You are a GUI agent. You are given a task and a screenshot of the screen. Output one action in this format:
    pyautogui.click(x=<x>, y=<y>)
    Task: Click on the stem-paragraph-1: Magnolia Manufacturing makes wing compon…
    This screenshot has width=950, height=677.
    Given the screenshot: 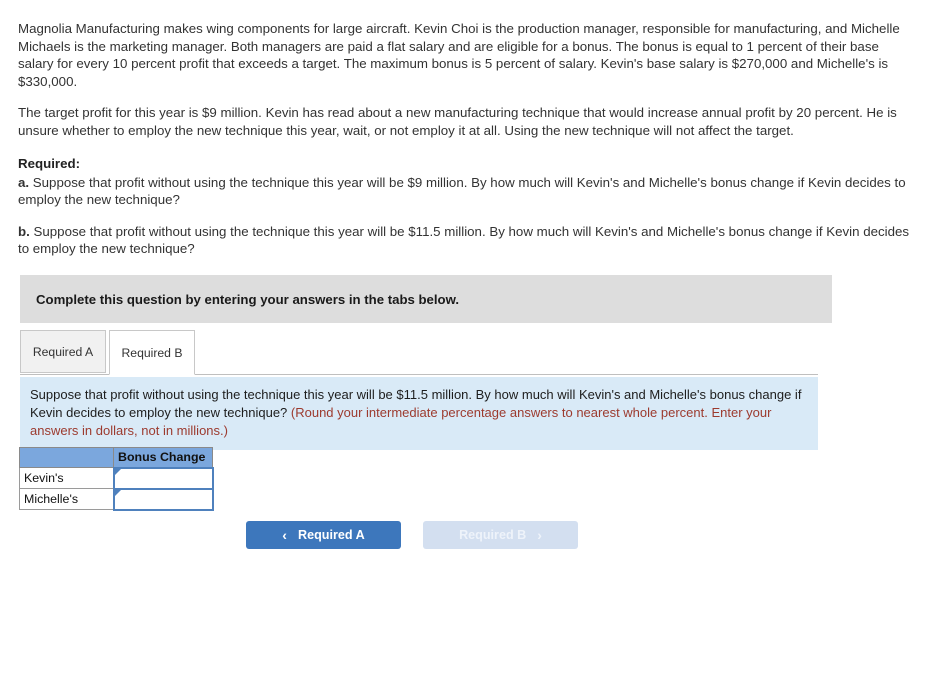 What is the action you would take?
    pyautogui.click(x=459, y=55)
    